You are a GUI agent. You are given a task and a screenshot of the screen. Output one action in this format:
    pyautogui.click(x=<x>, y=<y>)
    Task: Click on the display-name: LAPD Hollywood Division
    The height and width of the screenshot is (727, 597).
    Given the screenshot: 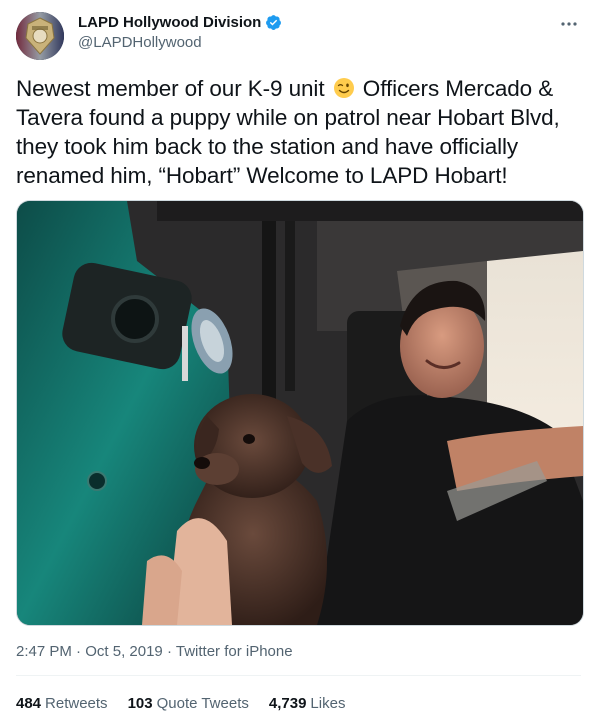 What is the action you would take?
    pyautogui.click(x=169, y=22)
    